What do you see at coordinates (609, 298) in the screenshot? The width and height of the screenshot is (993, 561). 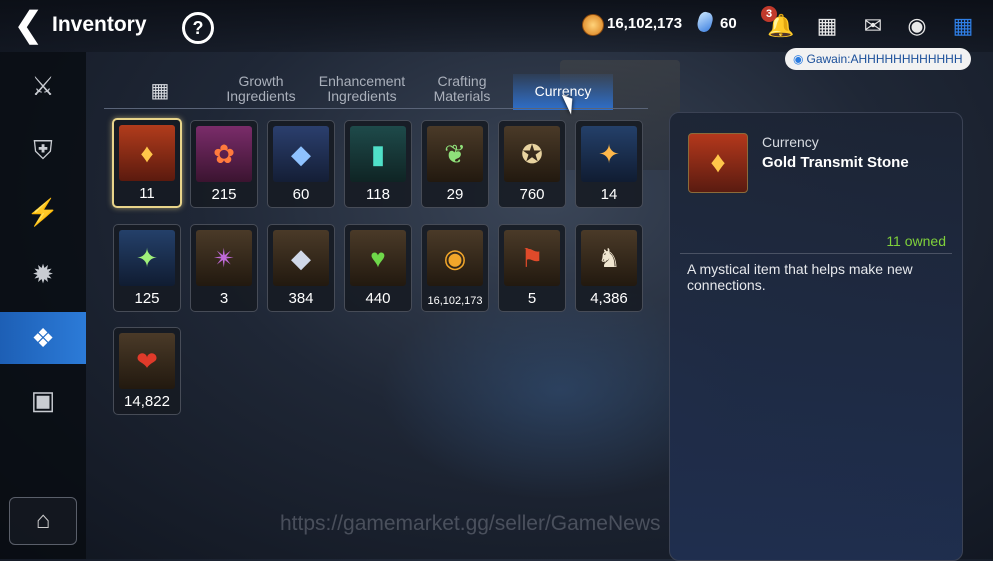 I see `item-quantity: 4,386` at bounding box center [609, 298].